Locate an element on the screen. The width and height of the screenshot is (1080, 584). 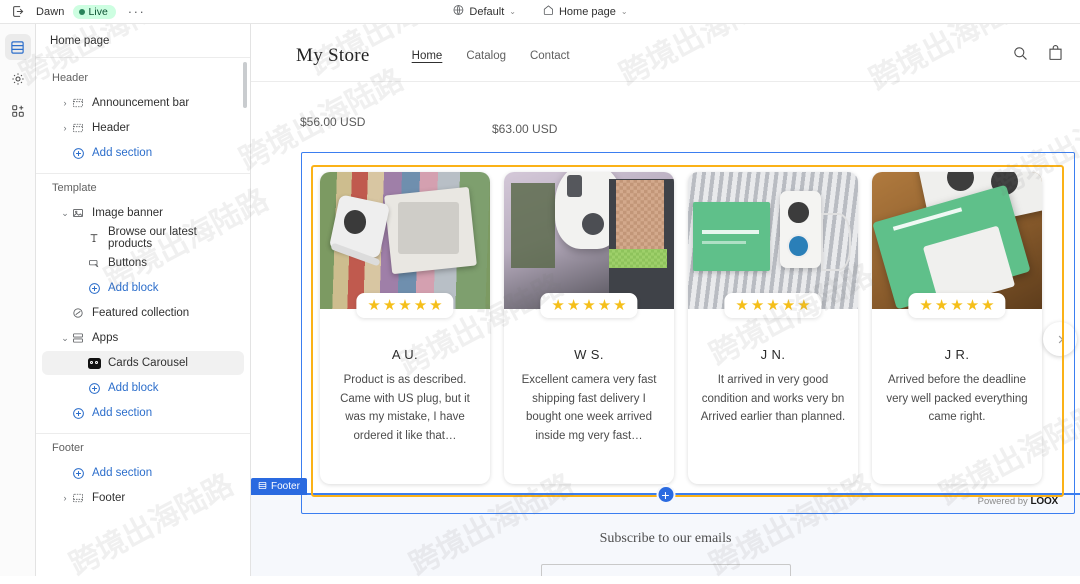
nav-link-home: Home is located at coordinates (427, 56).